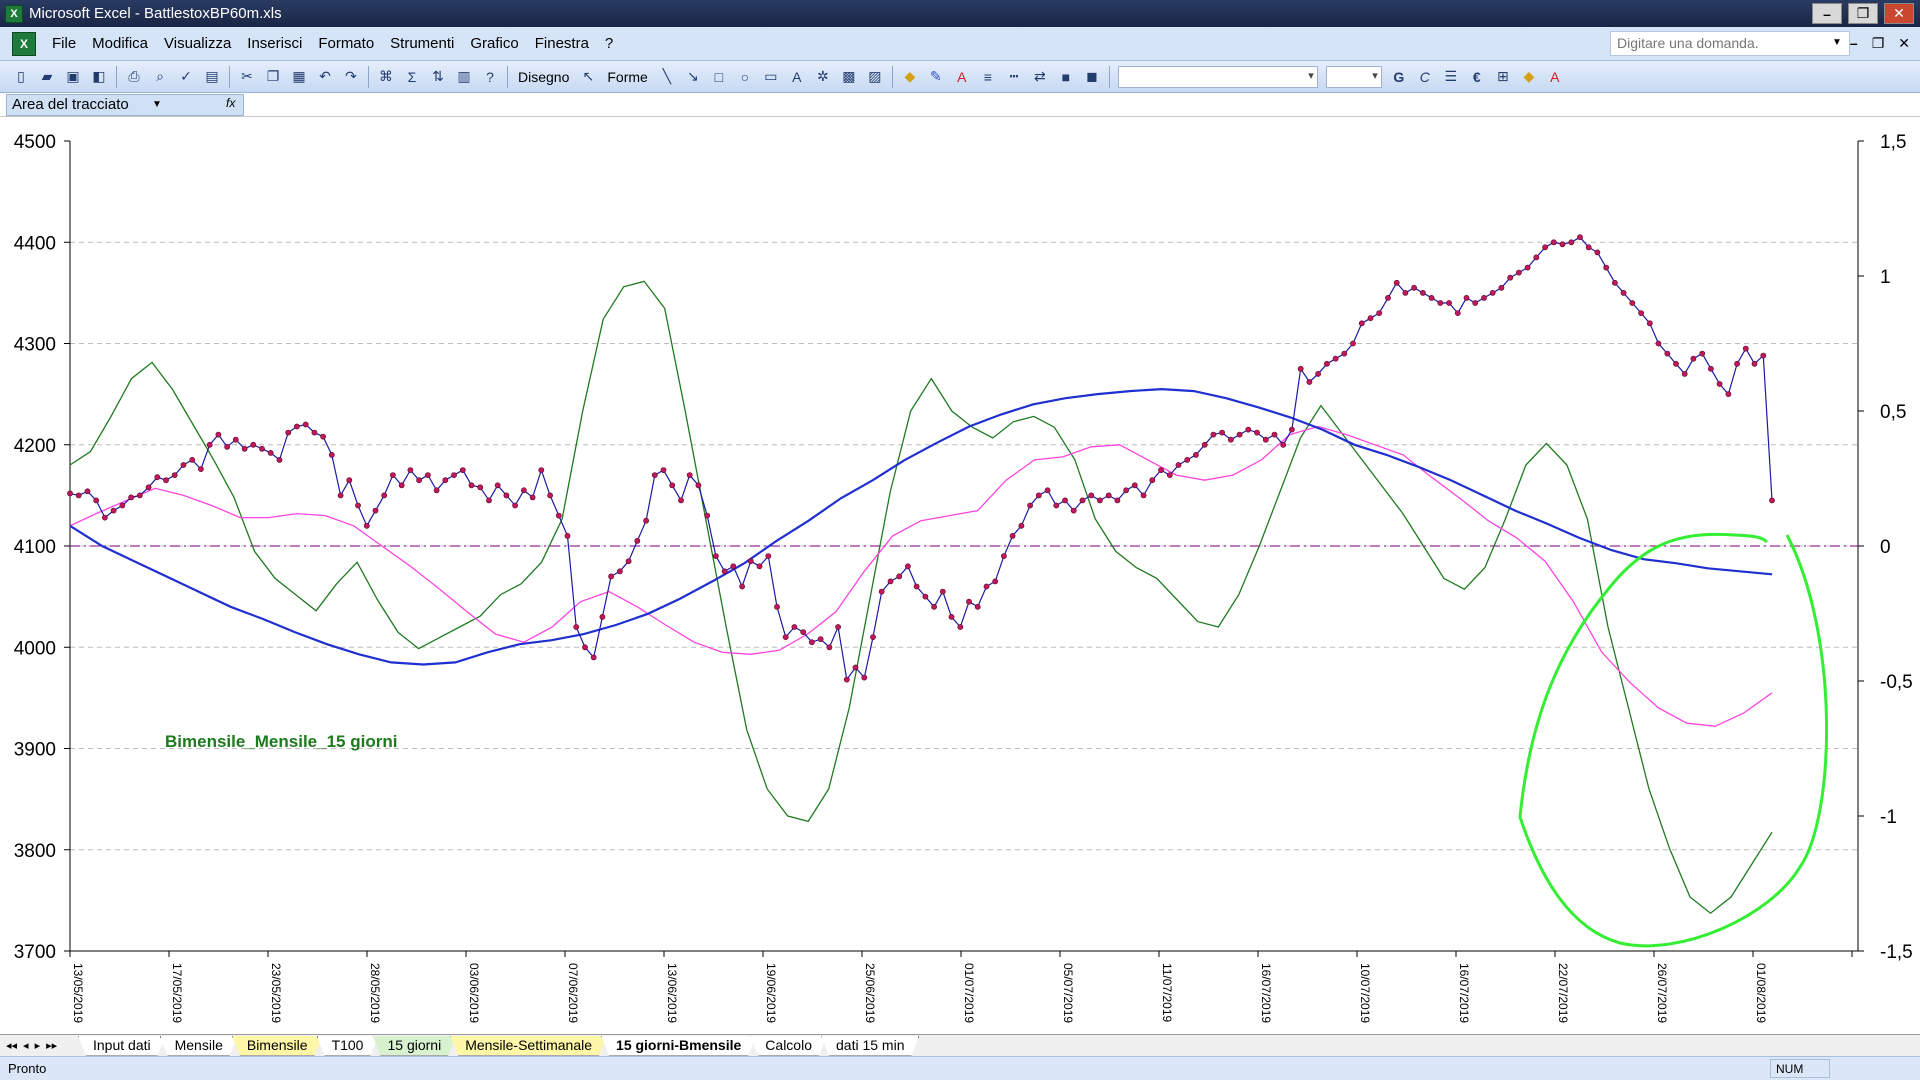  What do you see at coordinates (1827, 13) in the screenshot?
I see `minimize-button: –` at bounding box center [1827, 13].